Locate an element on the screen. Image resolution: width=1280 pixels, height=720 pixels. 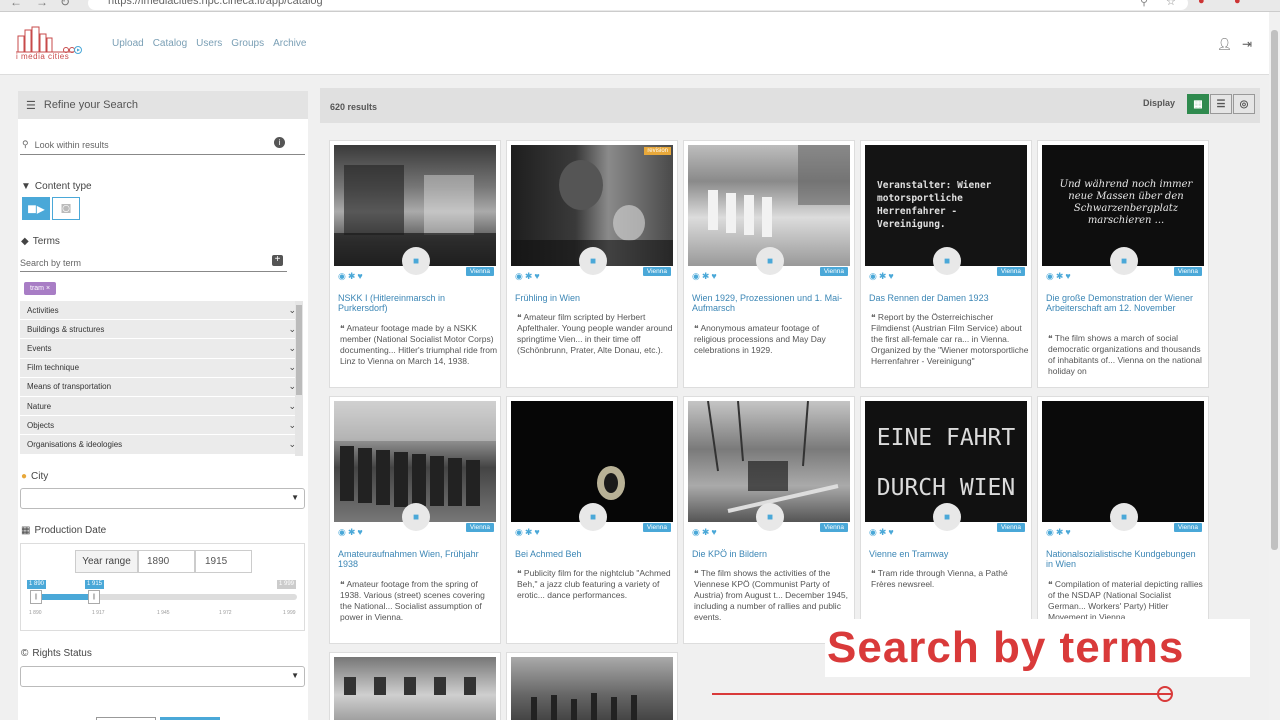
rights-select: ▼ is located at coordinates (162, 676).